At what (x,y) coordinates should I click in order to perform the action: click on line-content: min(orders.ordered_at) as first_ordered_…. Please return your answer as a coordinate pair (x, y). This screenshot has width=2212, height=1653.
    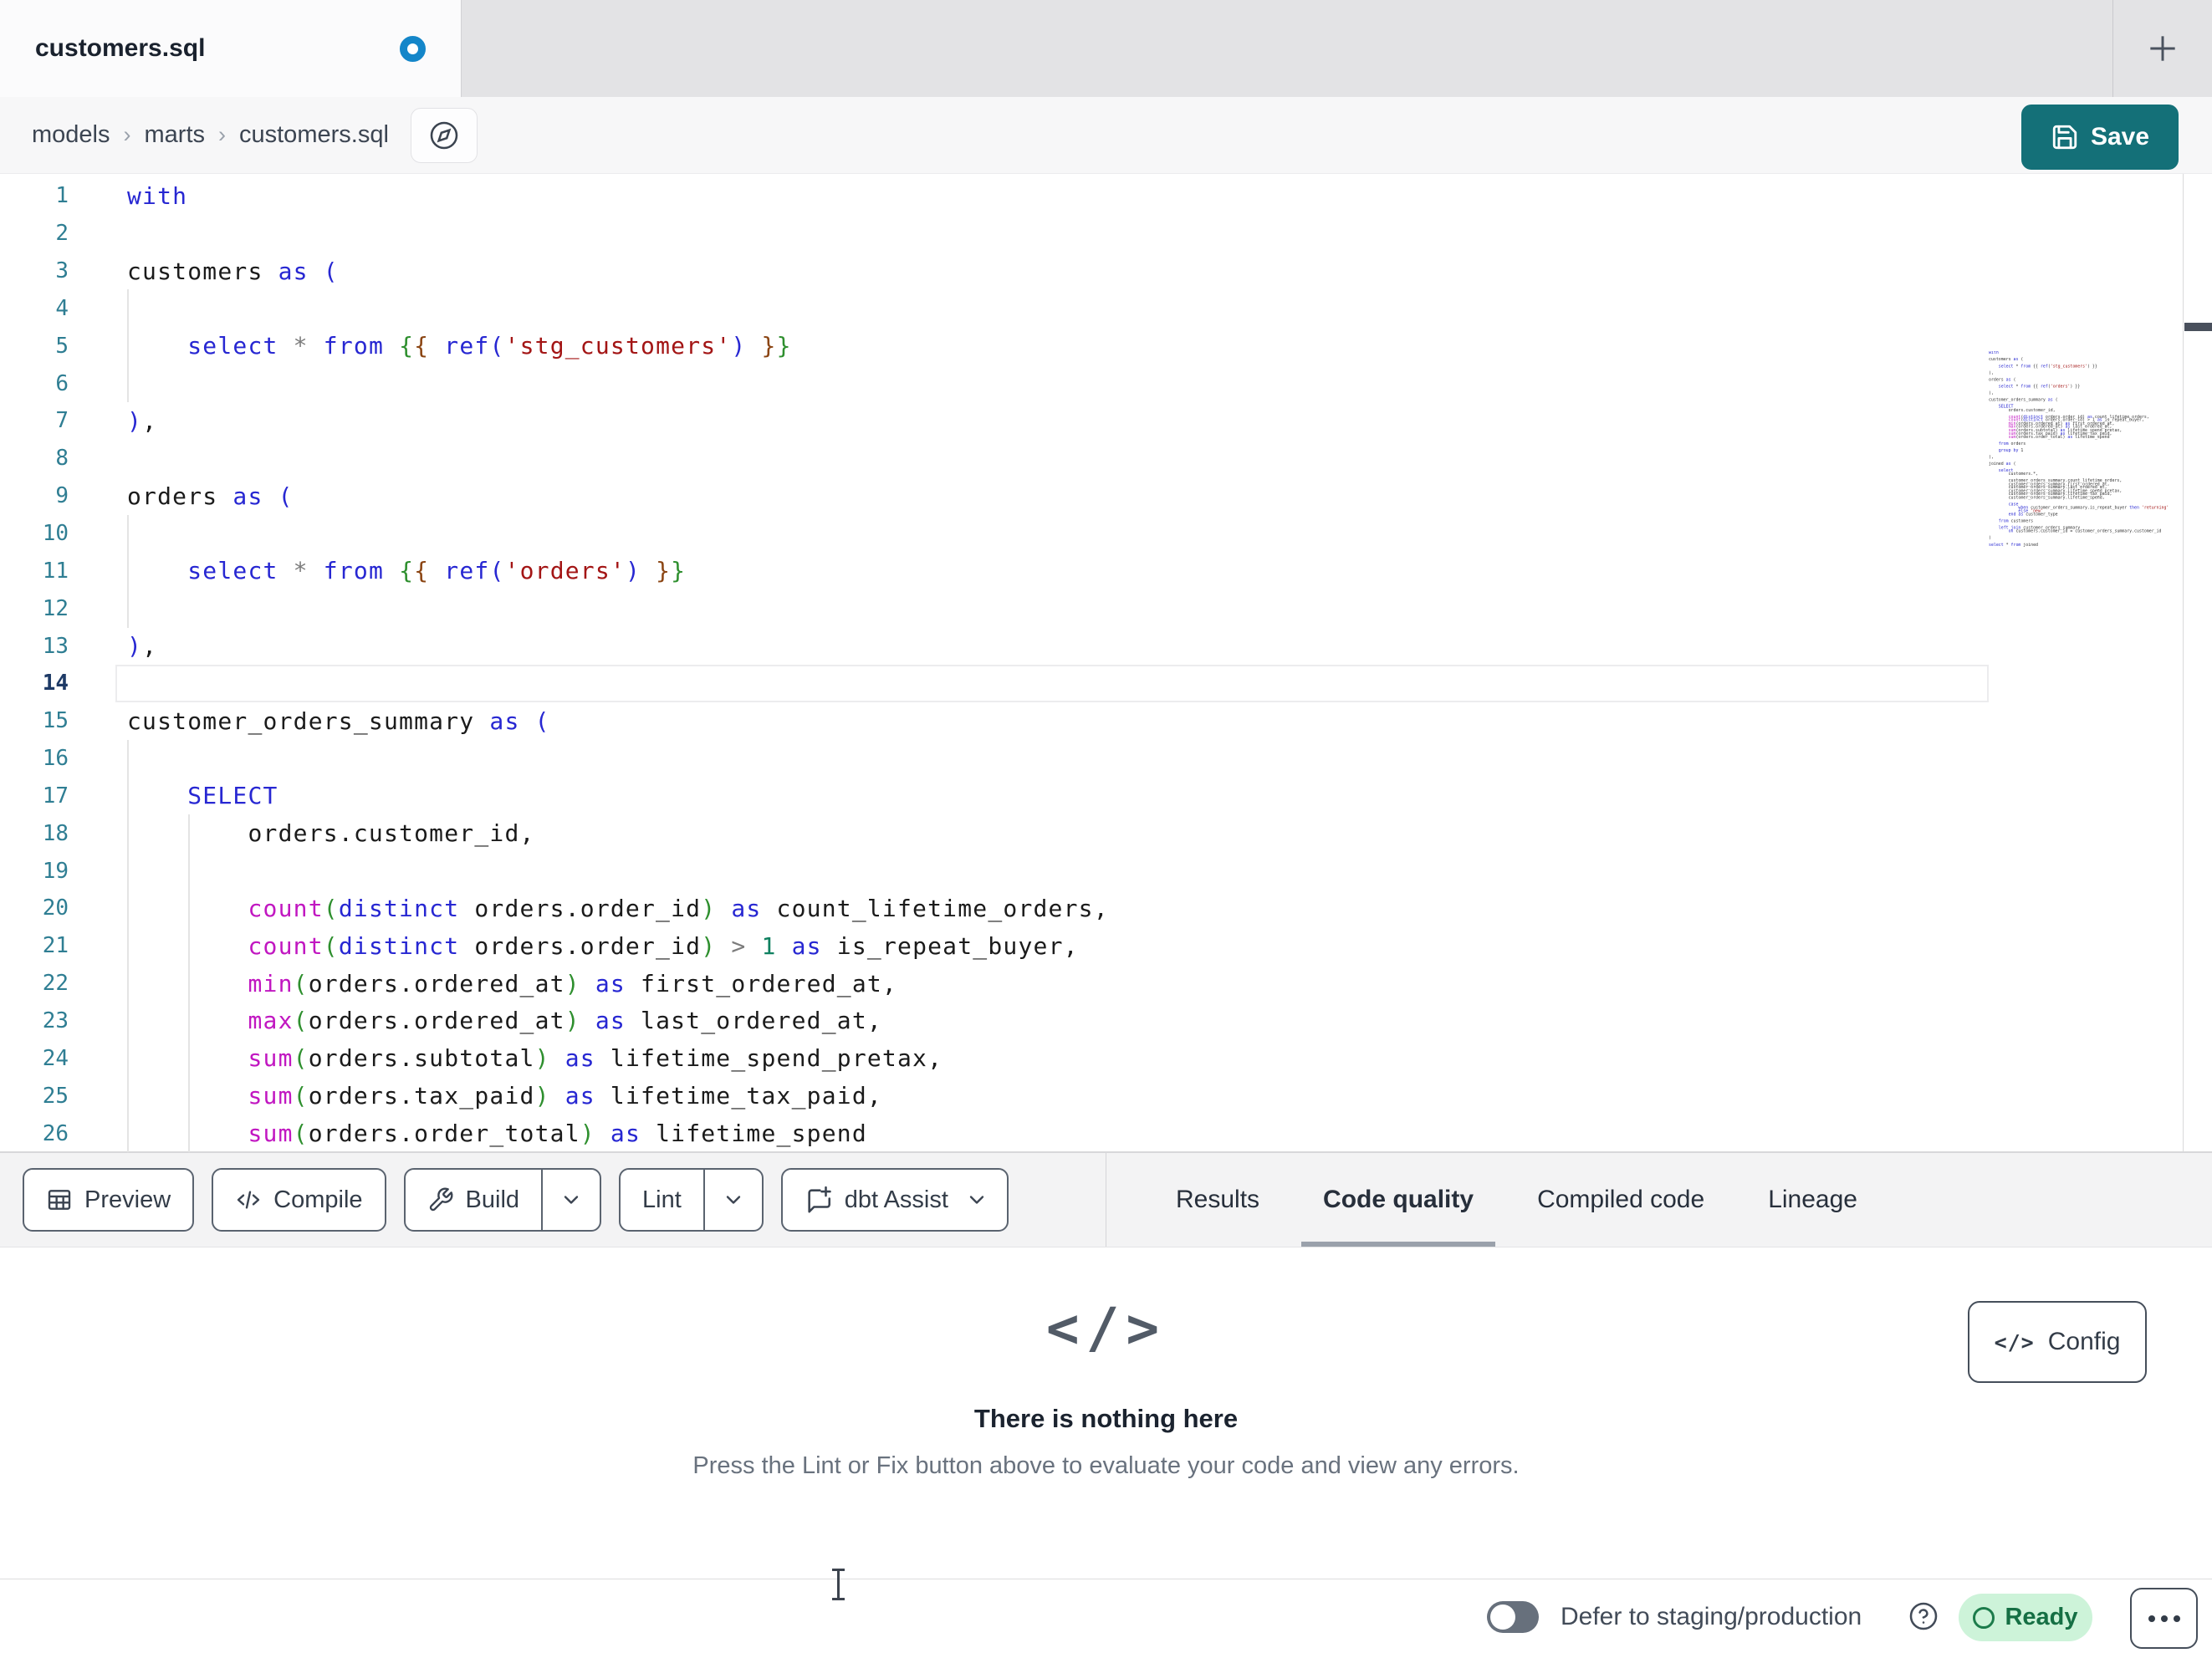
    Looking at the image, I should click on (1052, 984).